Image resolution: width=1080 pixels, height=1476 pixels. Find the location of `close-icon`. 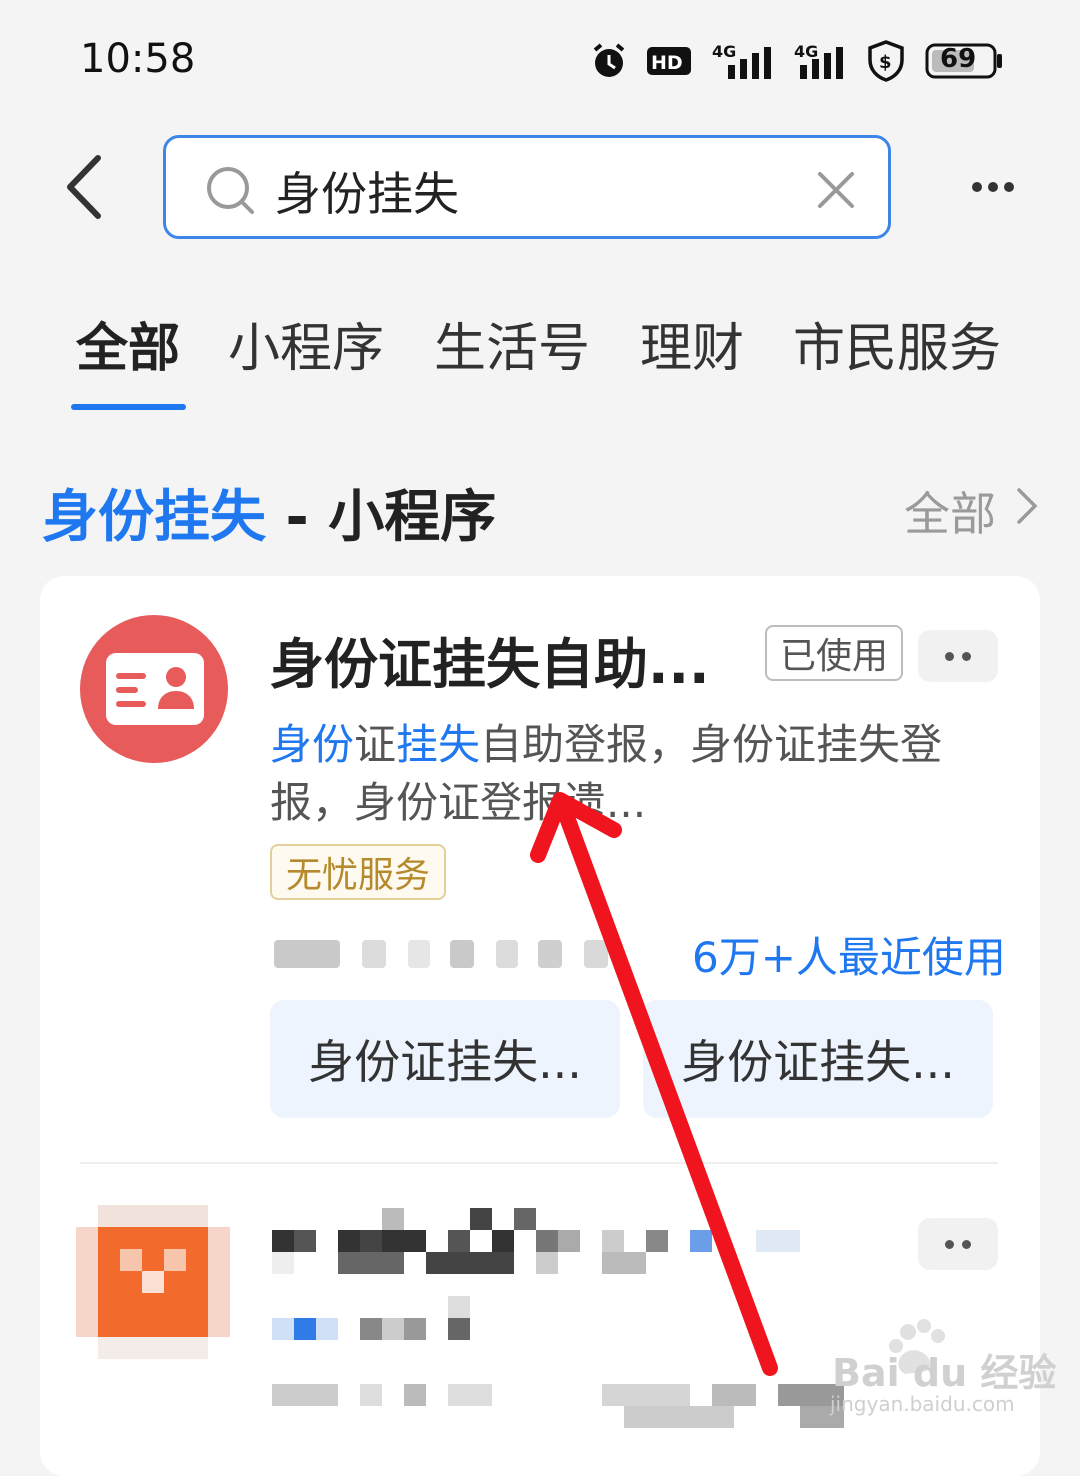

close-icon is located at coordinates (836, 190).